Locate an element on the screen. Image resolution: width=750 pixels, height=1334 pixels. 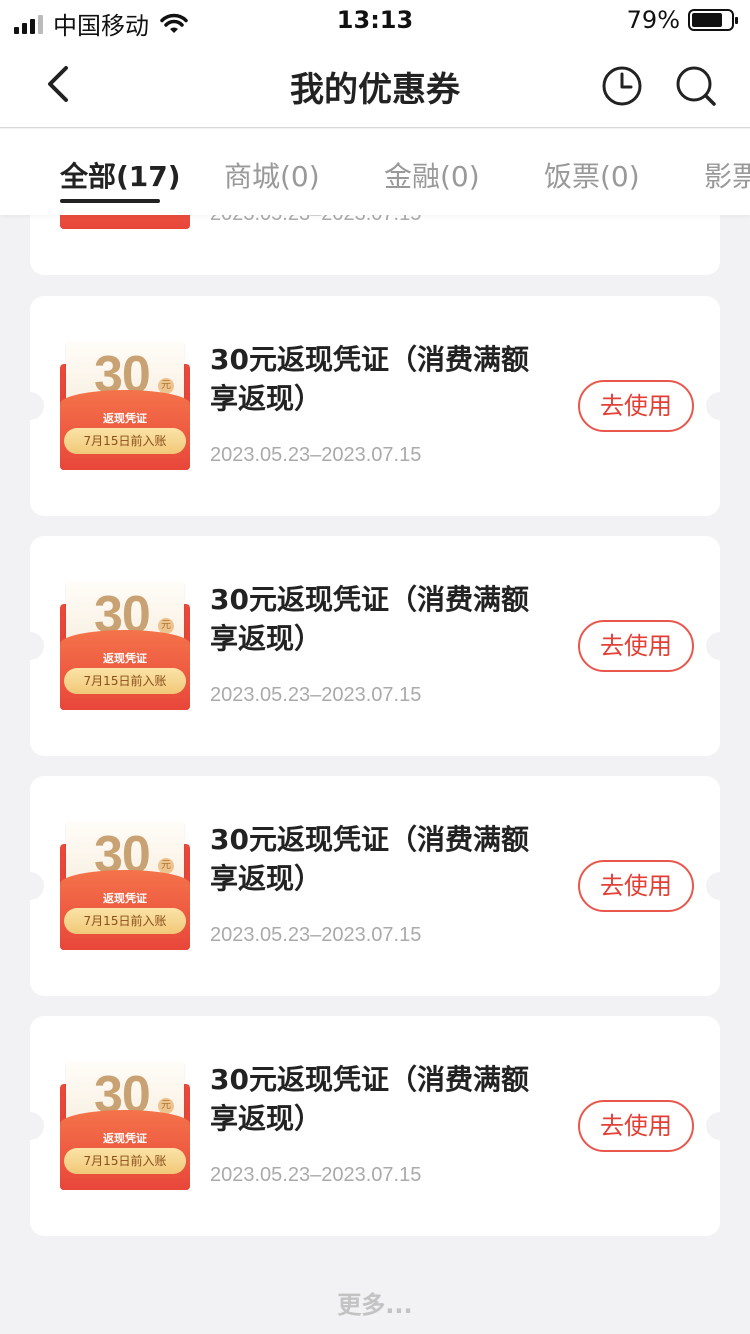
status-bar: 中国移动 13:13 79% is located at coordinates (375, 20).